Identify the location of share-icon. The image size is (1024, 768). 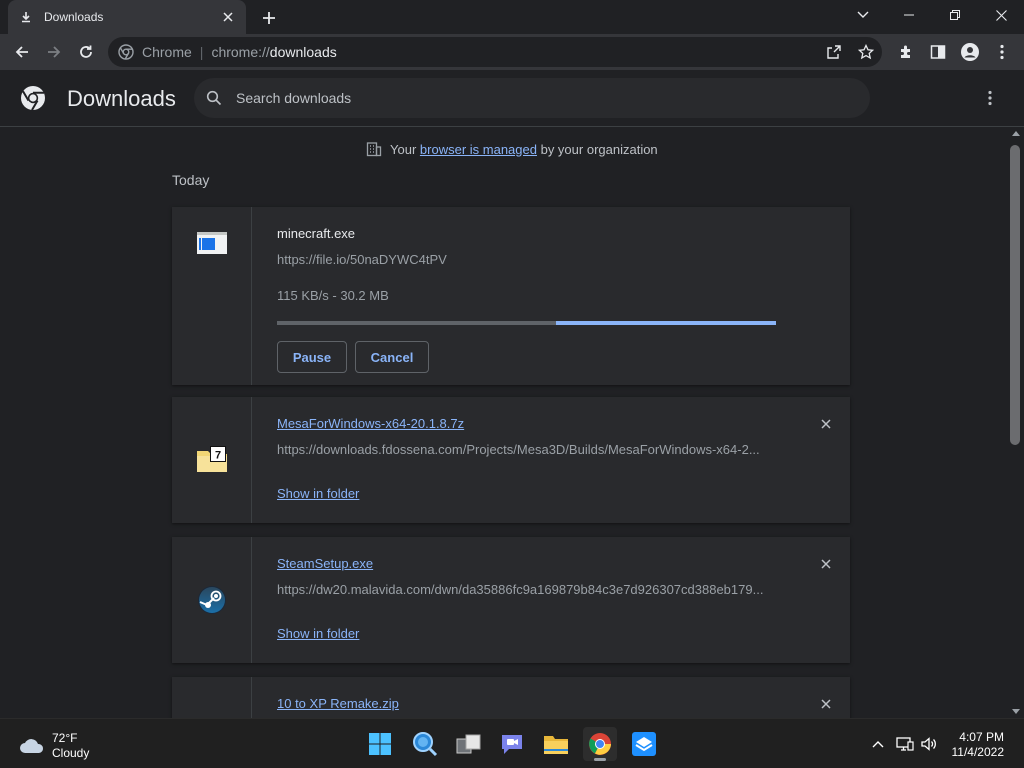
(834, 52).